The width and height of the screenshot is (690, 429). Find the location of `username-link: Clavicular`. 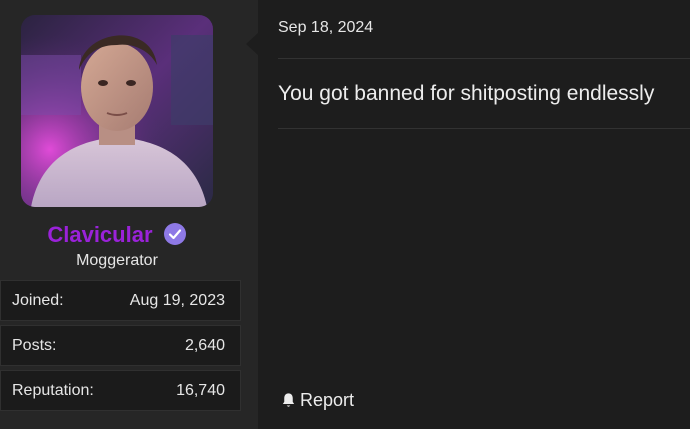

username-link: Clavicular is located at coordinates (99, 234).